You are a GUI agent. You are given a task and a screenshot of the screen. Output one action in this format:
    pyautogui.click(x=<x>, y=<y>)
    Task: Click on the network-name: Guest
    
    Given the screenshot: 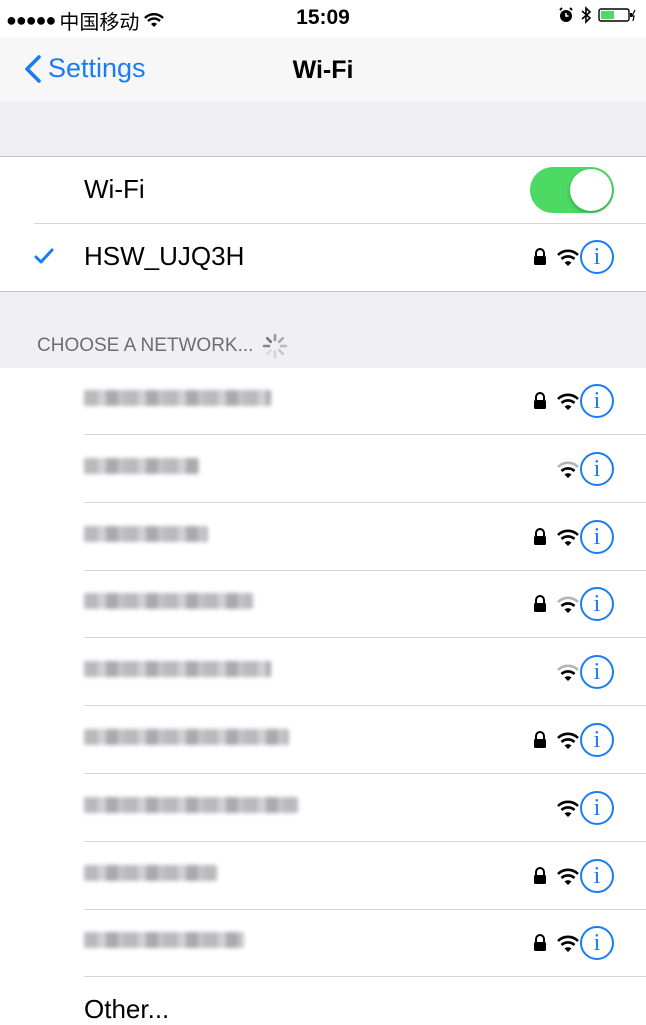 What is the action you would take?
    pyautogui.click(x=141, y=468)
    